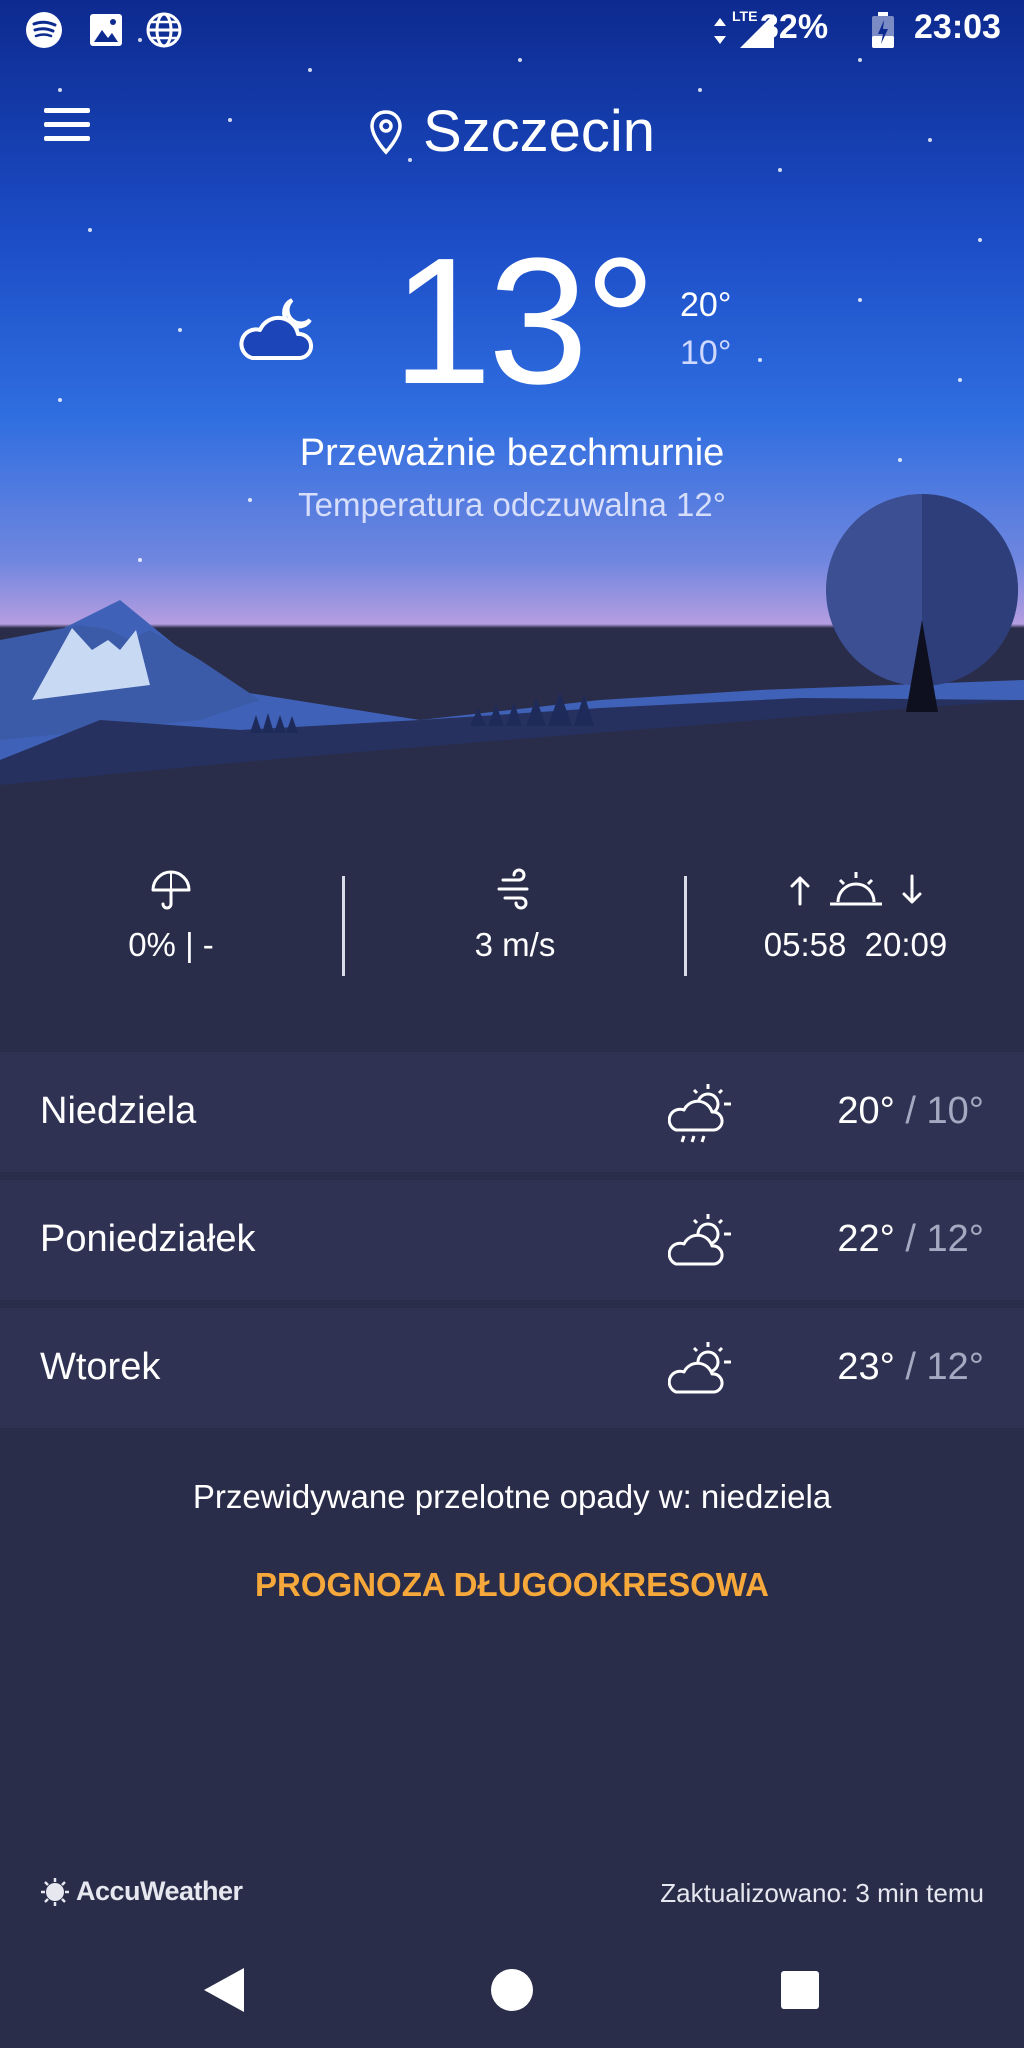  What do you see at coordinates (539, 131) in the screenshot?
I see `city-name: Szczecin` at bounding box center [539, 131].